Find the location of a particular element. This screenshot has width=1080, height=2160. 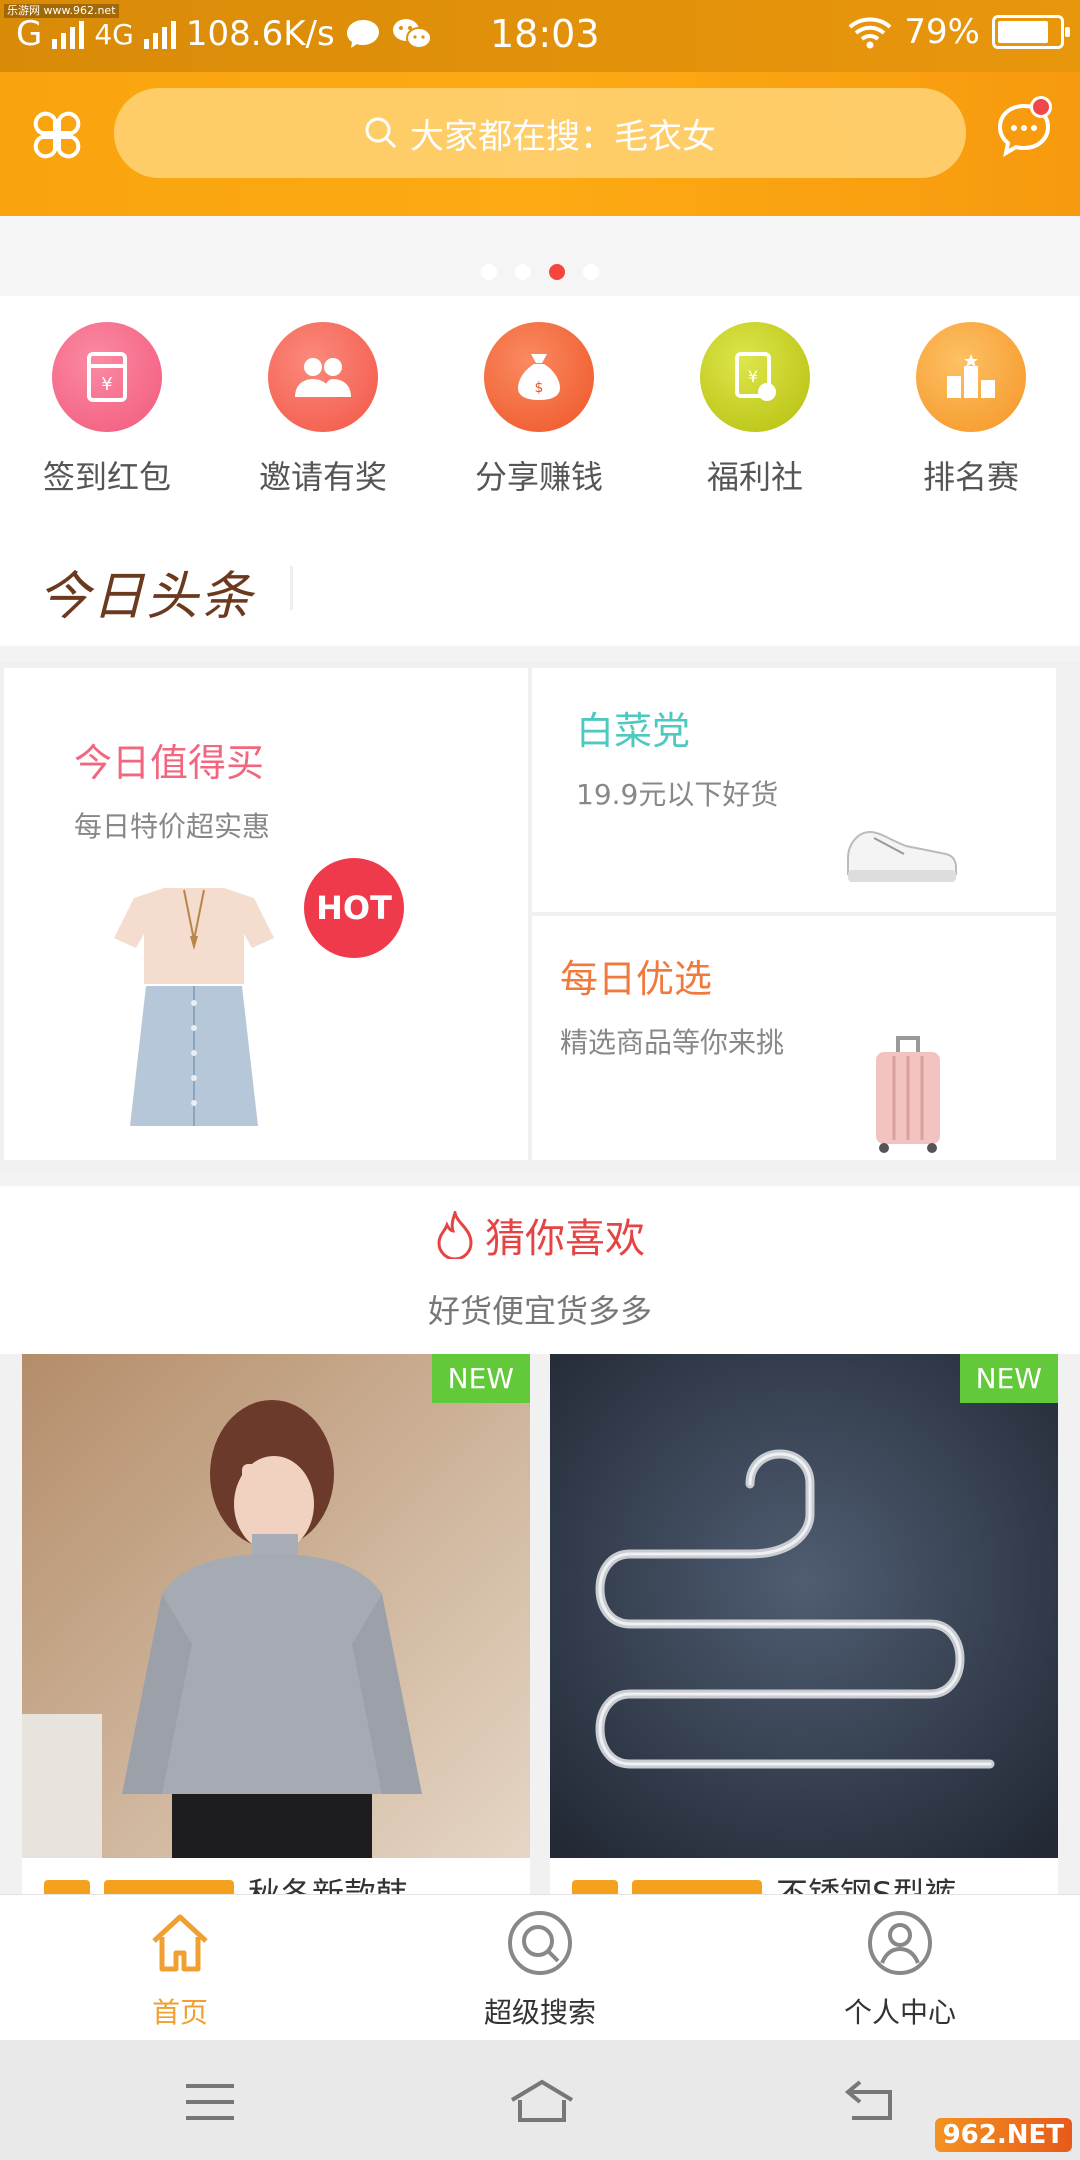

status-right: 79% is located at coordinates (959, 32).